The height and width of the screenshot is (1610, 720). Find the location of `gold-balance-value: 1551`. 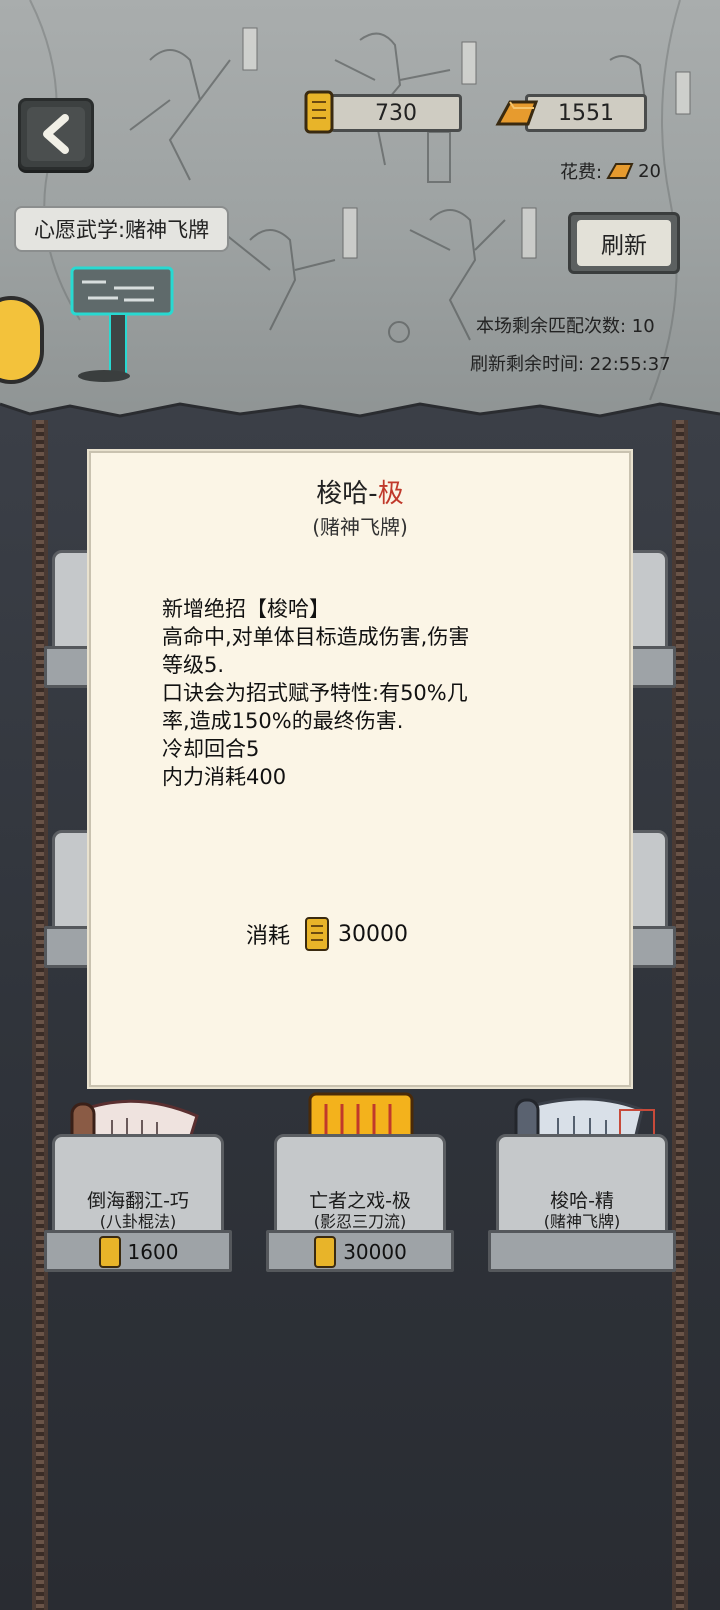

gold-balance-value: 1551 is located at coordinates (586, 113).